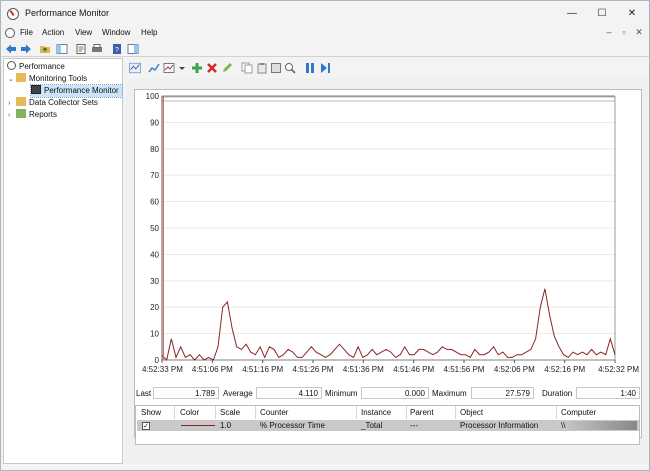 Image resolution: width=650 pixels, height=471 pixels. What do you see at coordinates (13, 14) in the screenshot?
I see `performance-monitor-app-icon` at bounding box center [13, 14].